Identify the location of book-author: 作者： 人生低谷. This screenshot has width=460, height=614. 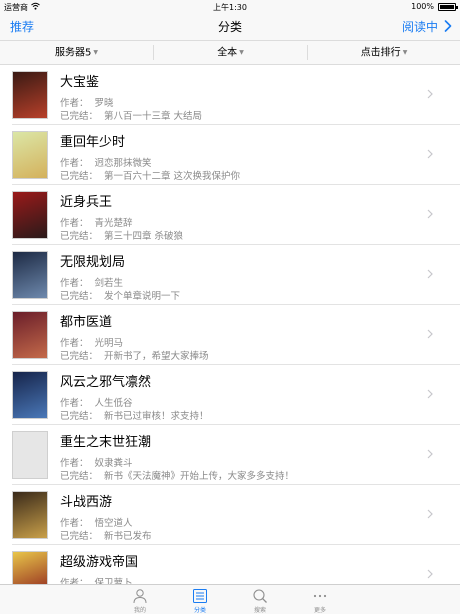
(96, 402).